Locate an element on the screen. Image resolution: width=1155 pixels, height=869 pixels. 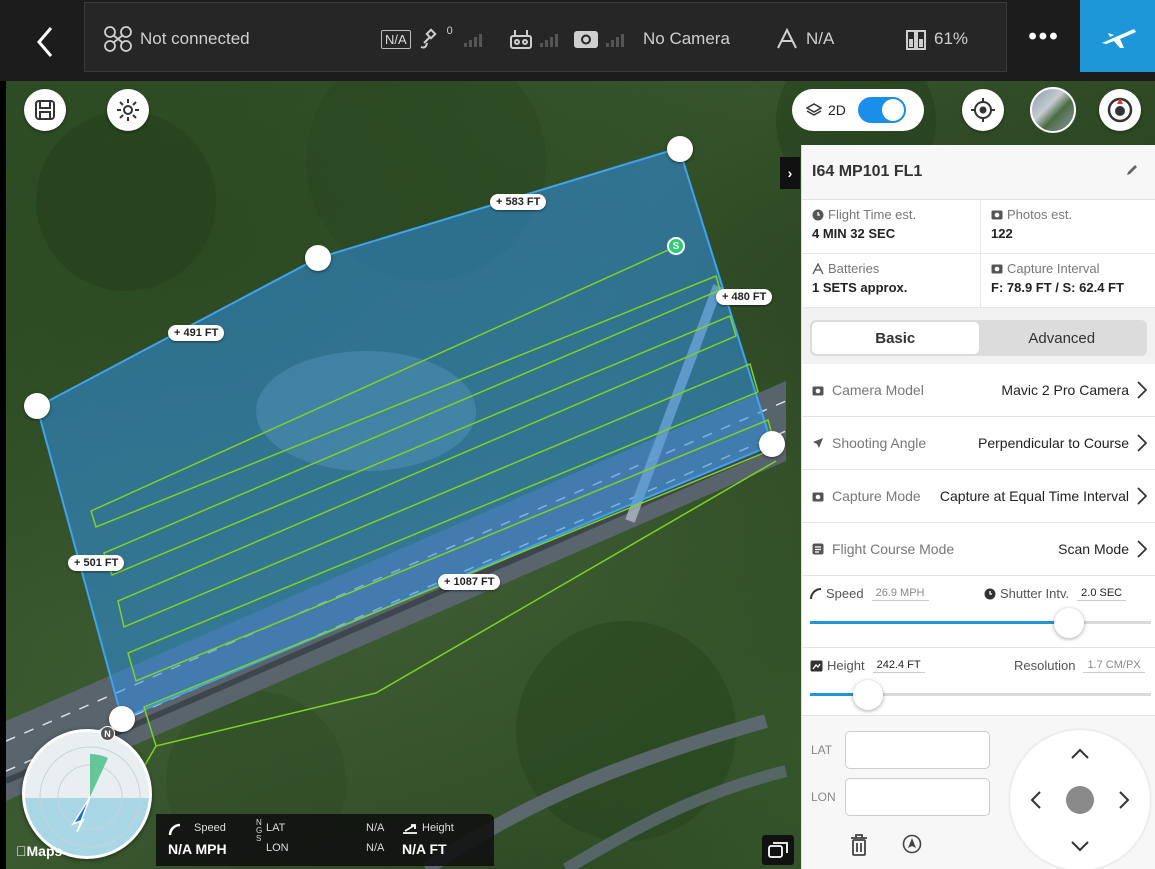
tab-advanced: Advanced is located at coordinates (1062, 338).